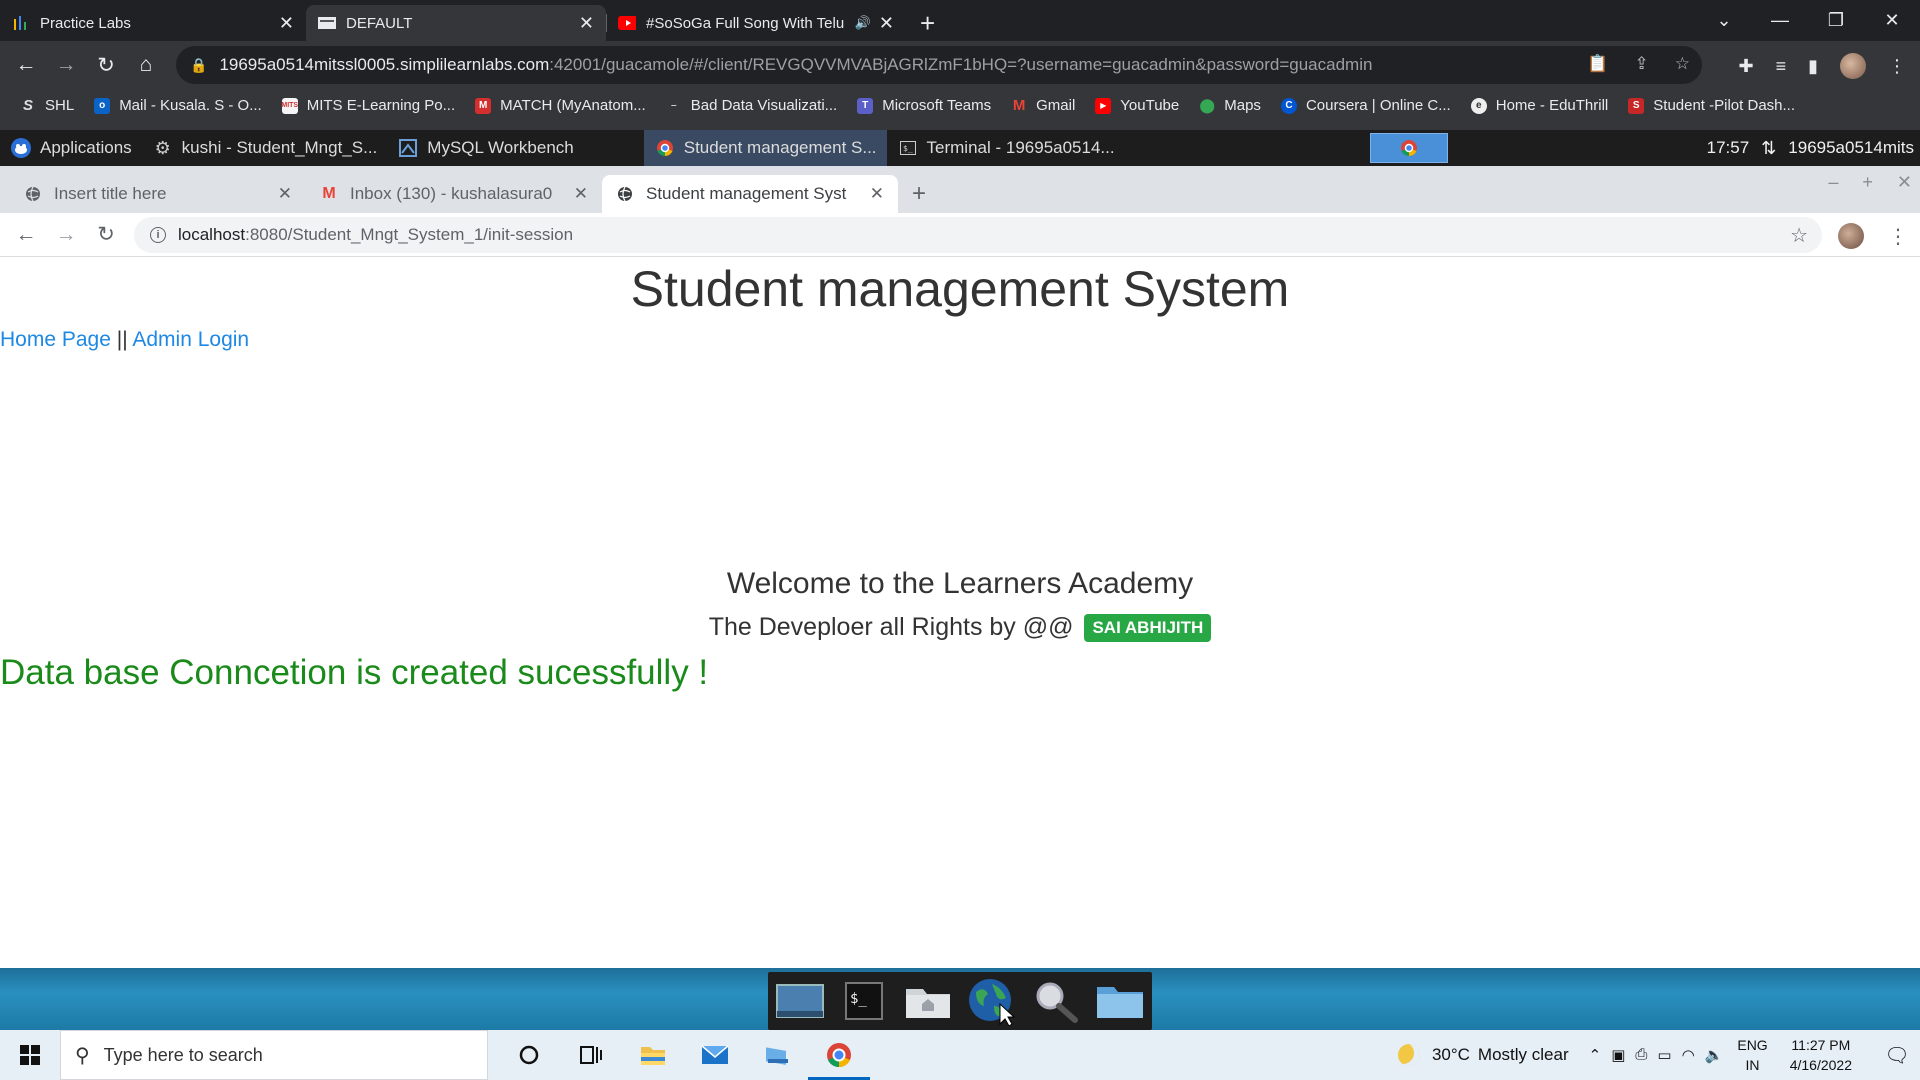 Image resolution: width=1920 pixels, height=1080 pixels. I want to click on inner-tab-inbox: M Inbox (130) - kushalasura0 ✕, so click(454, 194).